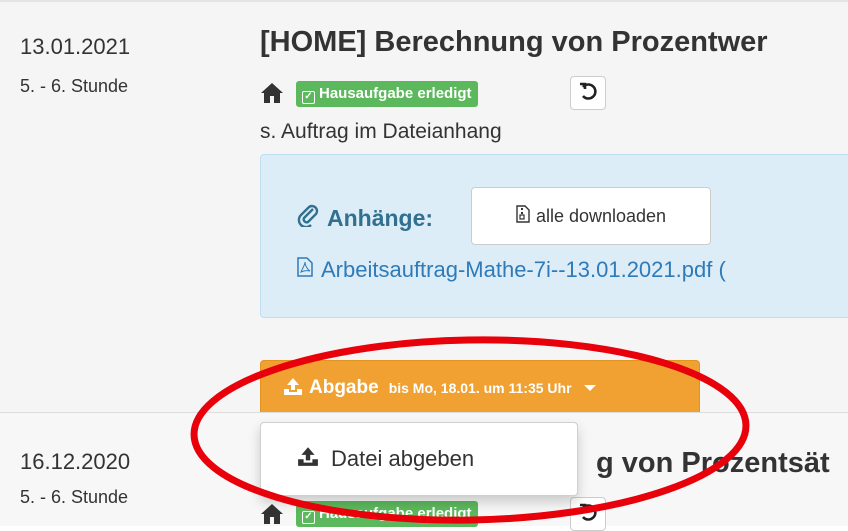 This screenshot has width=848, height=531. I want to click on paperclip-icon, so click(308, 218).